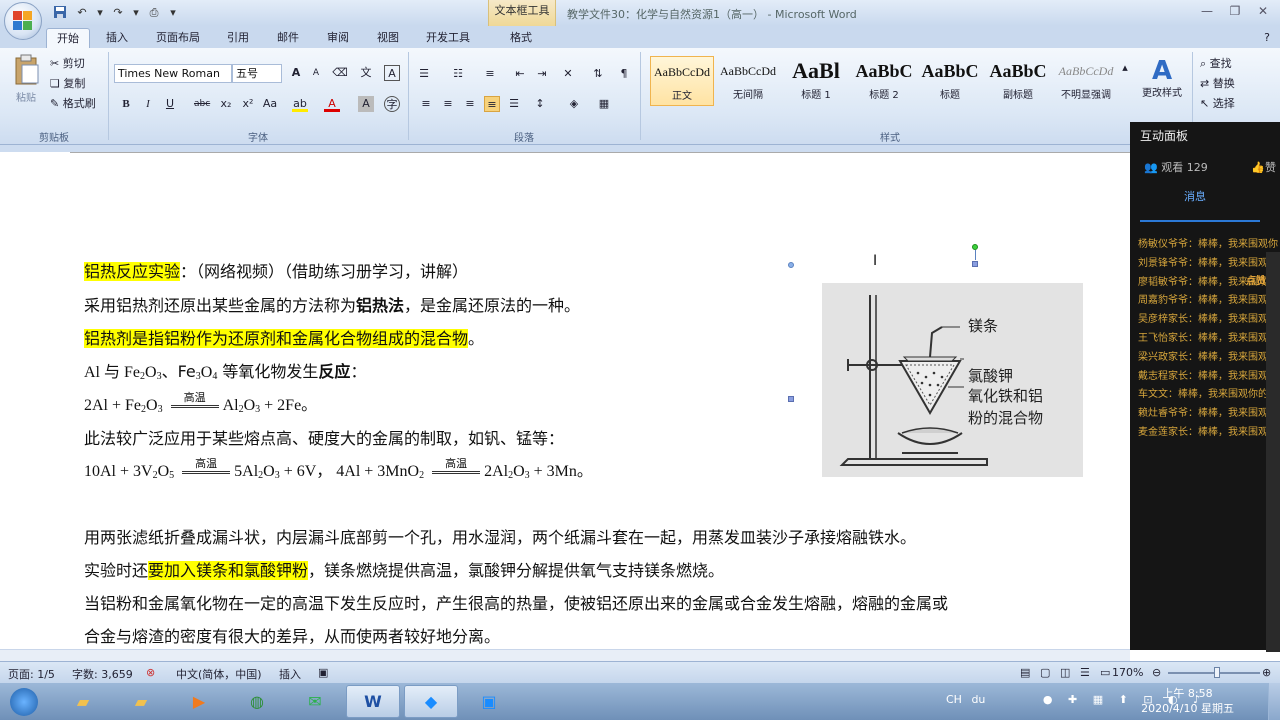  Describe the element at coordinates (1085, 672) in the screenshot. I see `view-outline-icon: ☰` at that location.